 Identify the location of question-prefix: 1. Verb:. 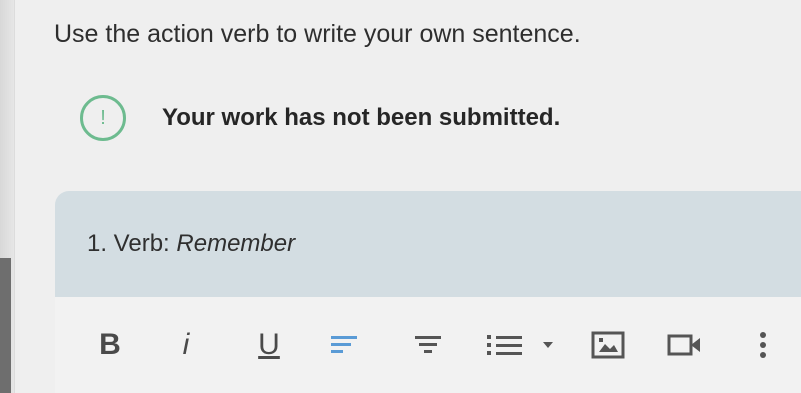
(132, 243).